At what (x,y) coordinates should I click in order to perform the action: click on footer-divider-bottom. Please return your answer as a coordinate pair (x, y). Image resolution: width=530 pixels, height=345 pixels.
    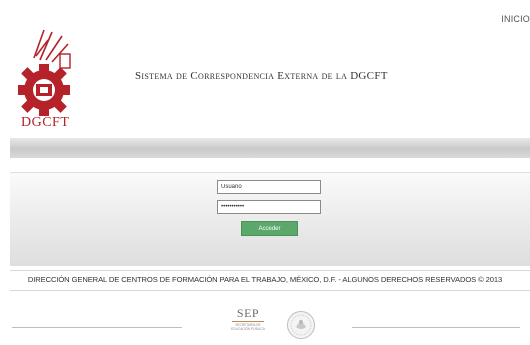
    Looking at the image, I should click on (270, 290).